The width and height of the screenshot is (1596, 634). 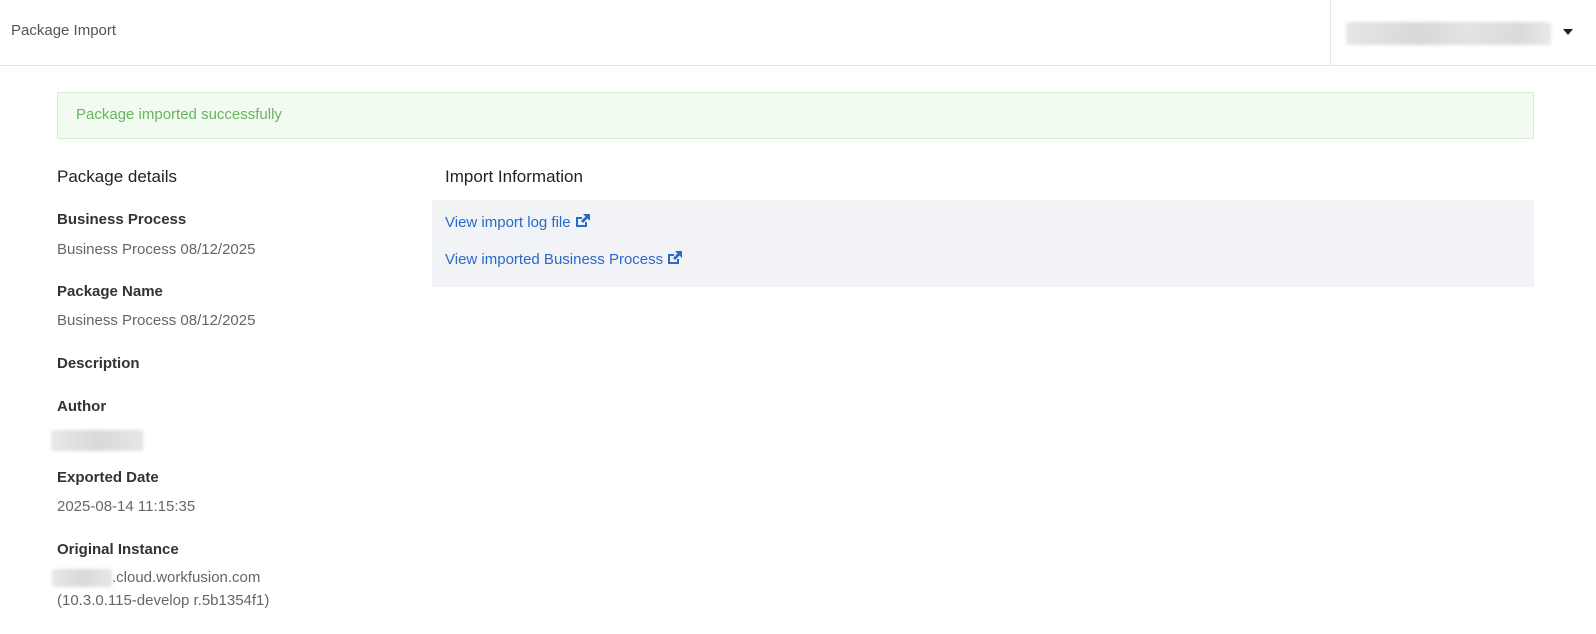 I want to click on view-import-log-label: View import log file, so click(x=508, y=222).